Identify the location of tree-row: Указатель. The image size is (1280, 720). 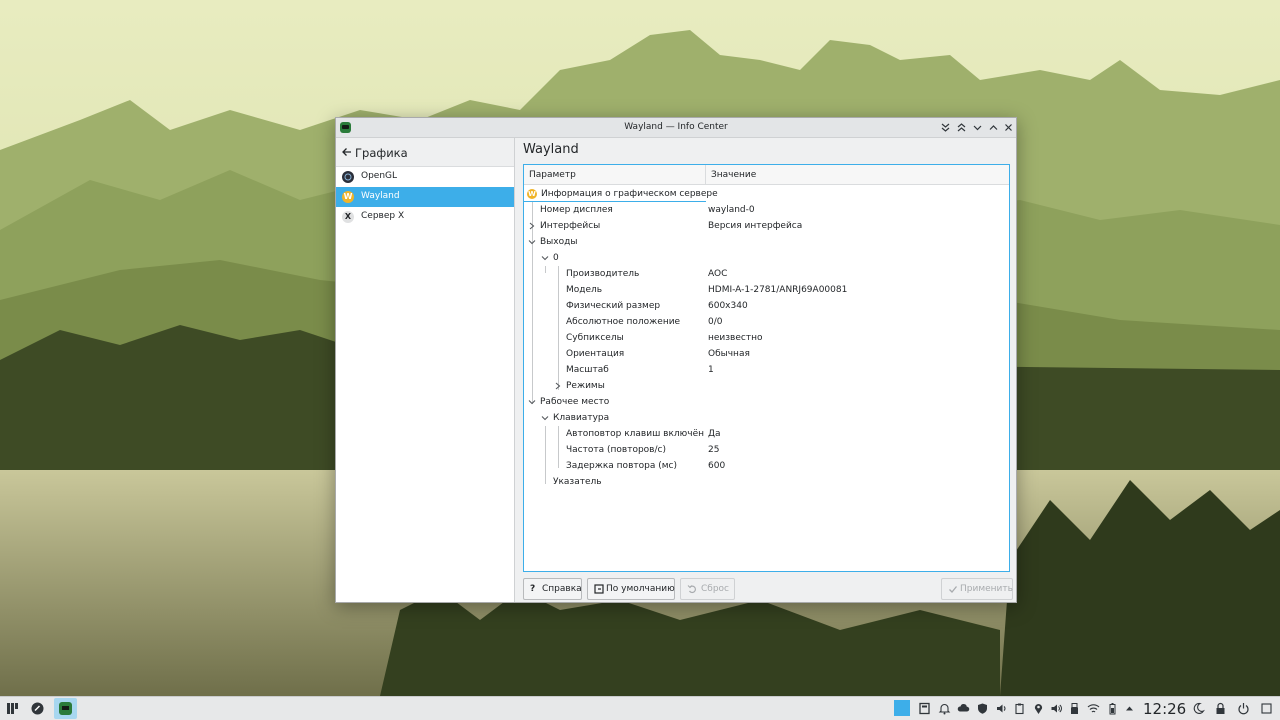
(766, 482).